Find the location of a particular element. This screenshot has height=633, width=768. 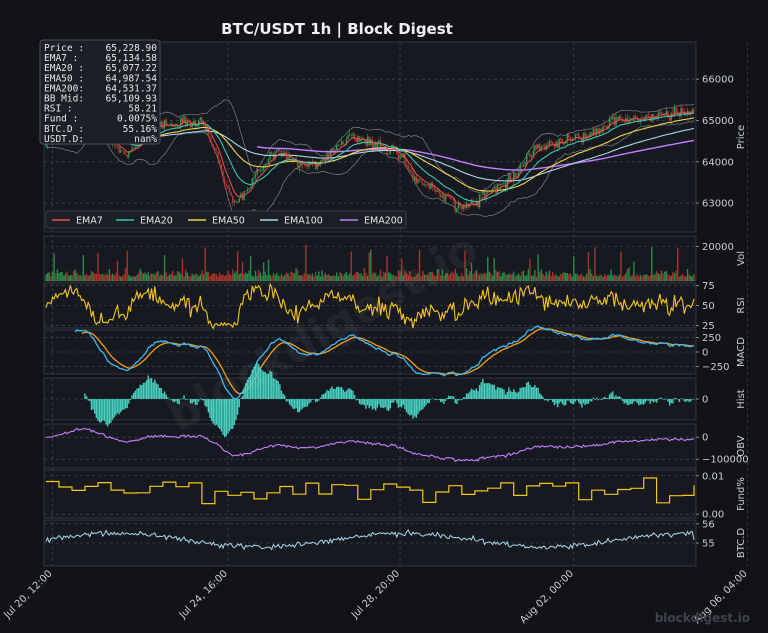

x-tick-label: Jul 28, 20:00 is located at coordinates (375, 594).